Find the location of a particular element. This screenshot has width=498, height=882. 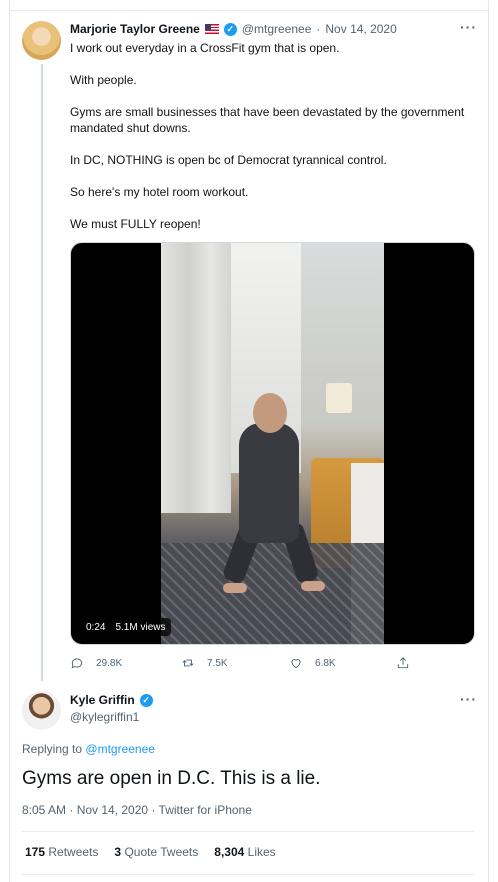

like-button: 6.8K is located at coordinates (312, 663).